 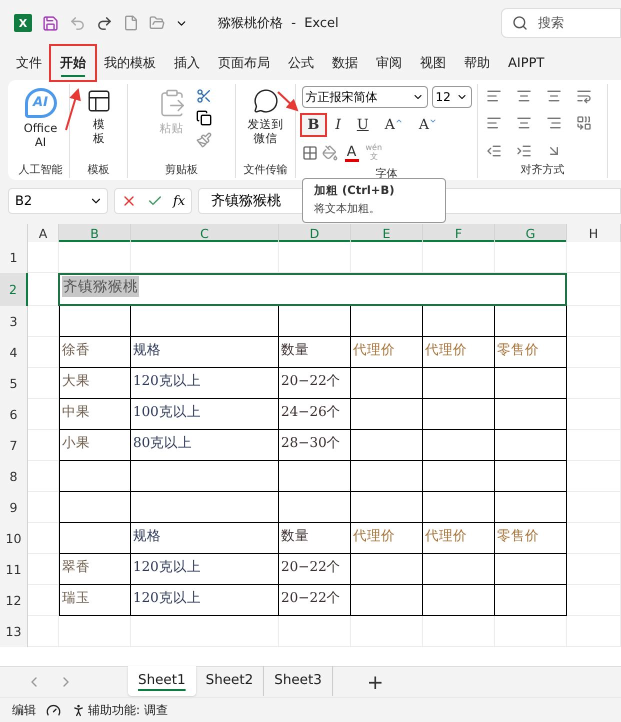 What do you see at coordinates (40, 170) in the screenshot?
I see `group-label: 人工智能` at bounding box center [40, 170].